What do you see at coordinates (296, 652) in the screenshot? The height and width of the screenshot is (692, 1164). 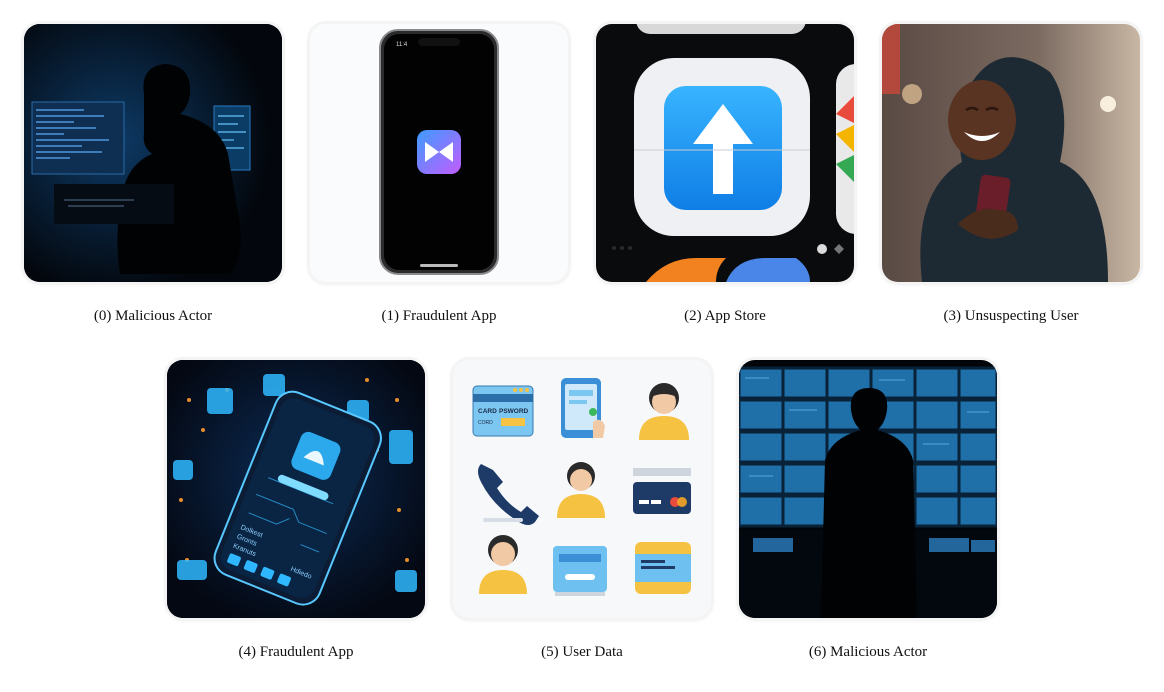 I see `caption-4: (4) Fraudulent App` at bounding box center [296, 652].